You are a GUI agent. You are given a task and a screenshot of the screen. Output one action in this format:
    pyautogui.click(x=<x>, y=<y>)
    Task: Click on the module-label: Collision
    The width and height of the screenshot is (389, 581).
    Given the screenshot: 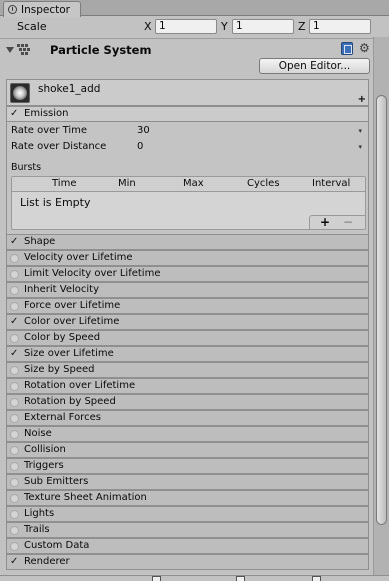 What is the action you would take?
    pyautogui.click(x=45, y=449)
    